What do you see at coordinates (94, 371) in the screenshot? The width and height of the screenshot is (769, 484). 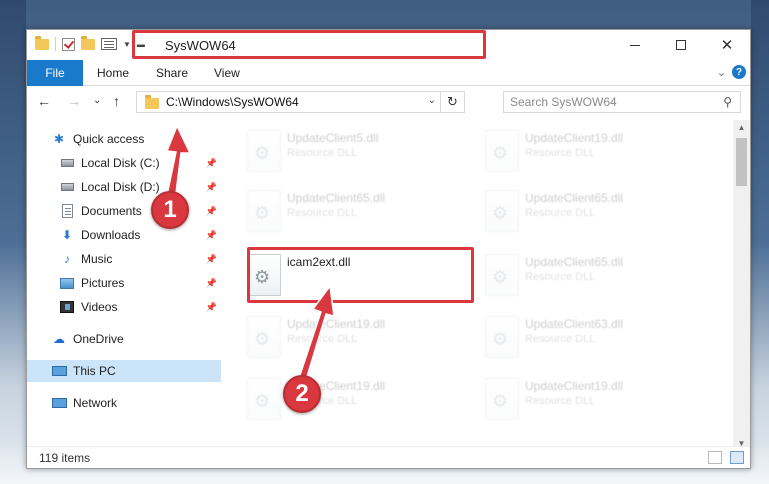 I see `nav-item-label: This PC` at bounding box center [94, 371].